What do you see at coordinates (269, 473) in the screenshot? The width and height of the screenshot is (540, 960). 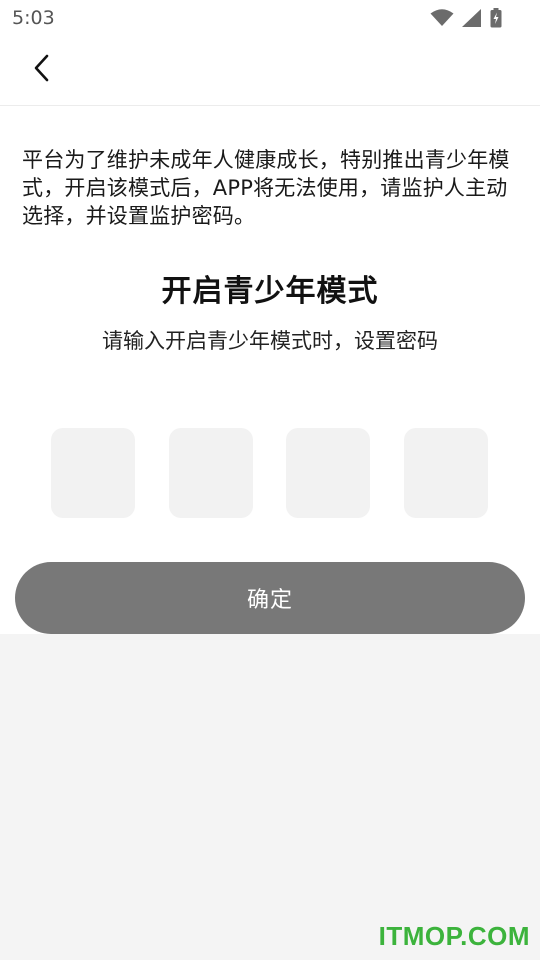 I see `passcode-input-row` at bounding box center [269, 473].